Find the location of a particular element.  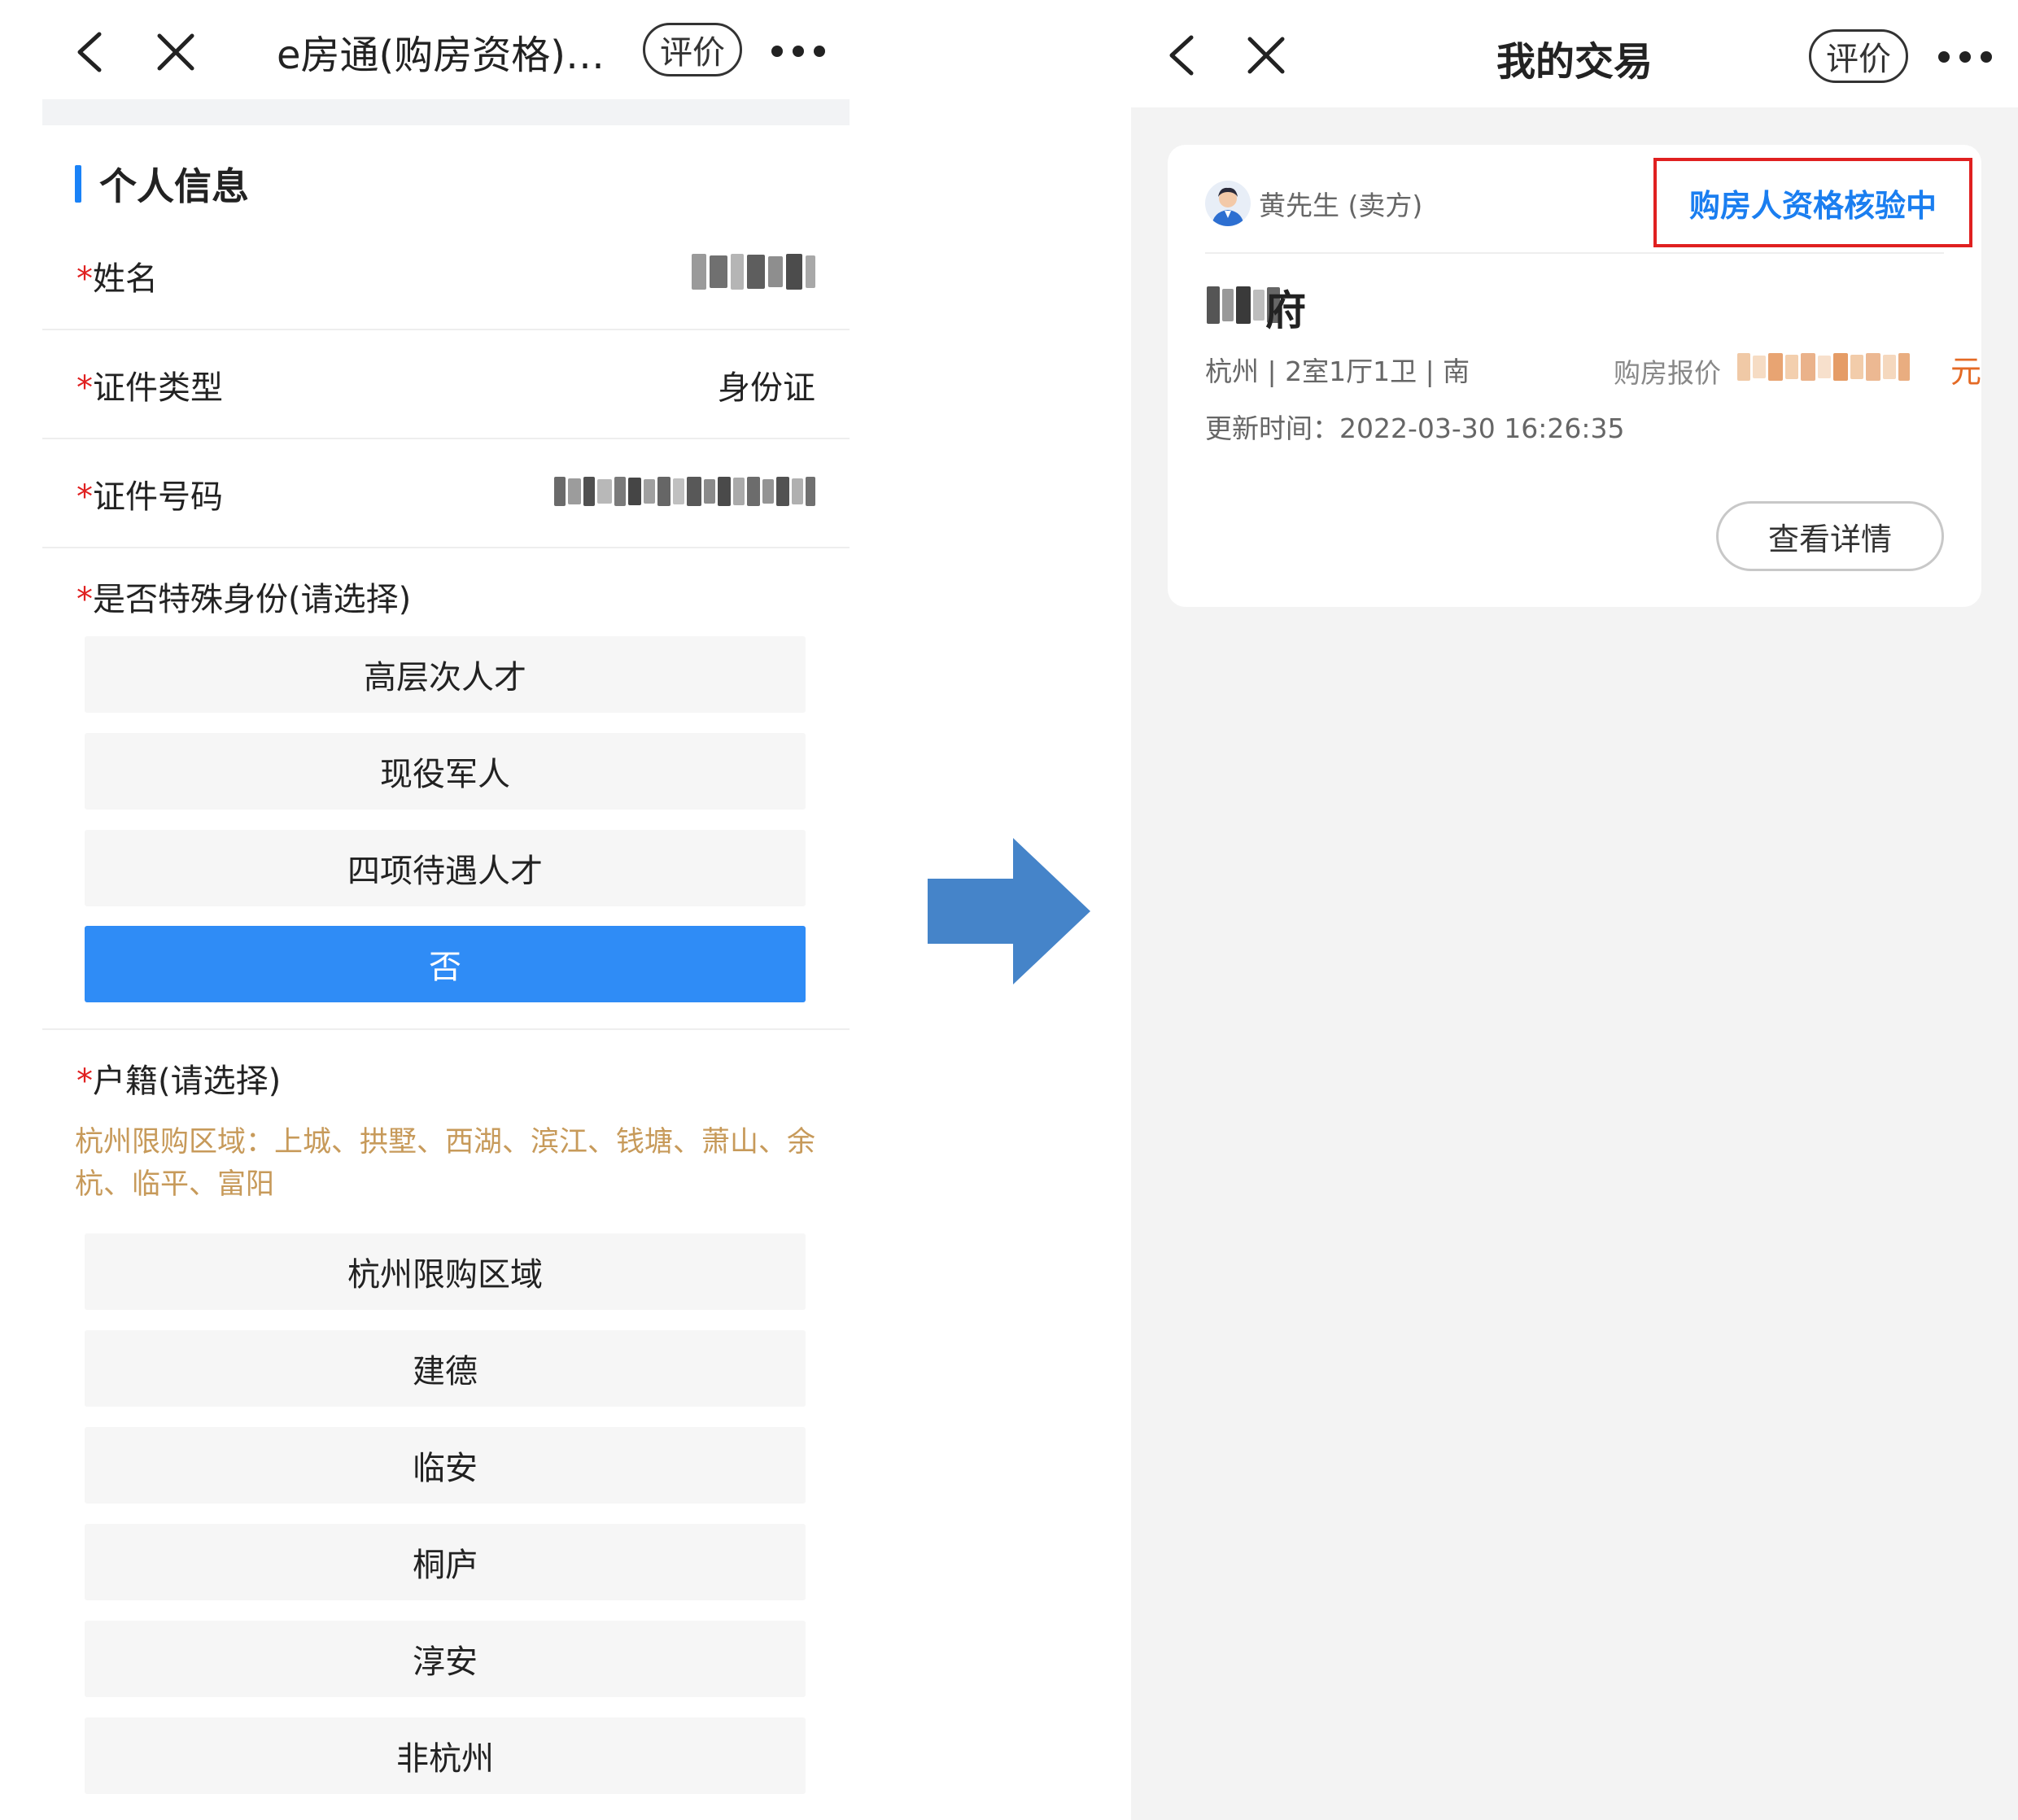

status-text: 购房人资格核验中 is located at coordinates (1813, 205).